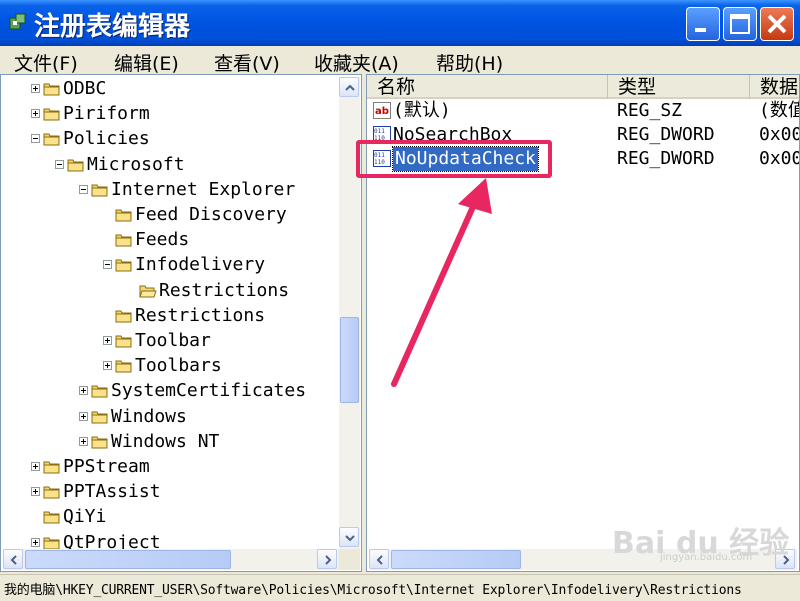 The height and width of the screenshot is (601, 800). I want to click on tree-node-label: Infodelivery, so click(200, 265).